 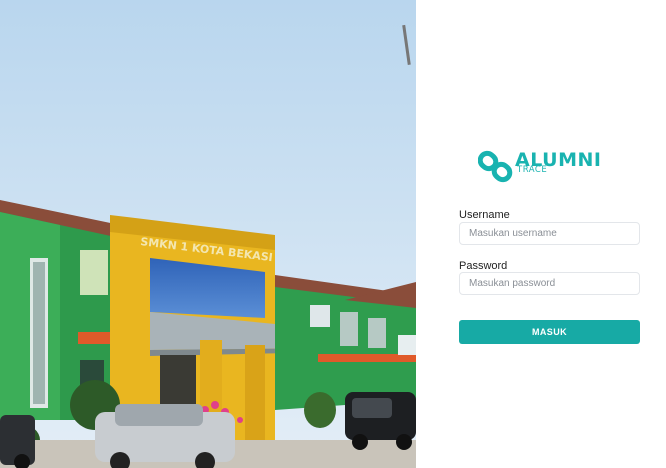 What do you see at coordinates (484, 215) in the screenshot?
I see `username-label: Username` at bounding box center [484, 215].